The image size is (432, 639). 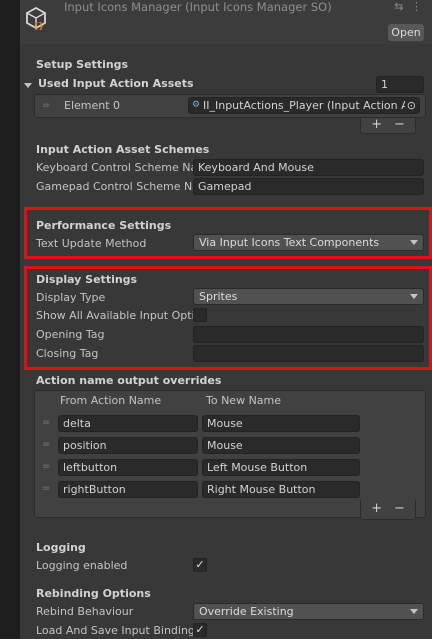 What do you see at coordinates (410, 105) in the screenshot?
I see `object-picker-icon: ⊙` at bounding box center [410, 105].